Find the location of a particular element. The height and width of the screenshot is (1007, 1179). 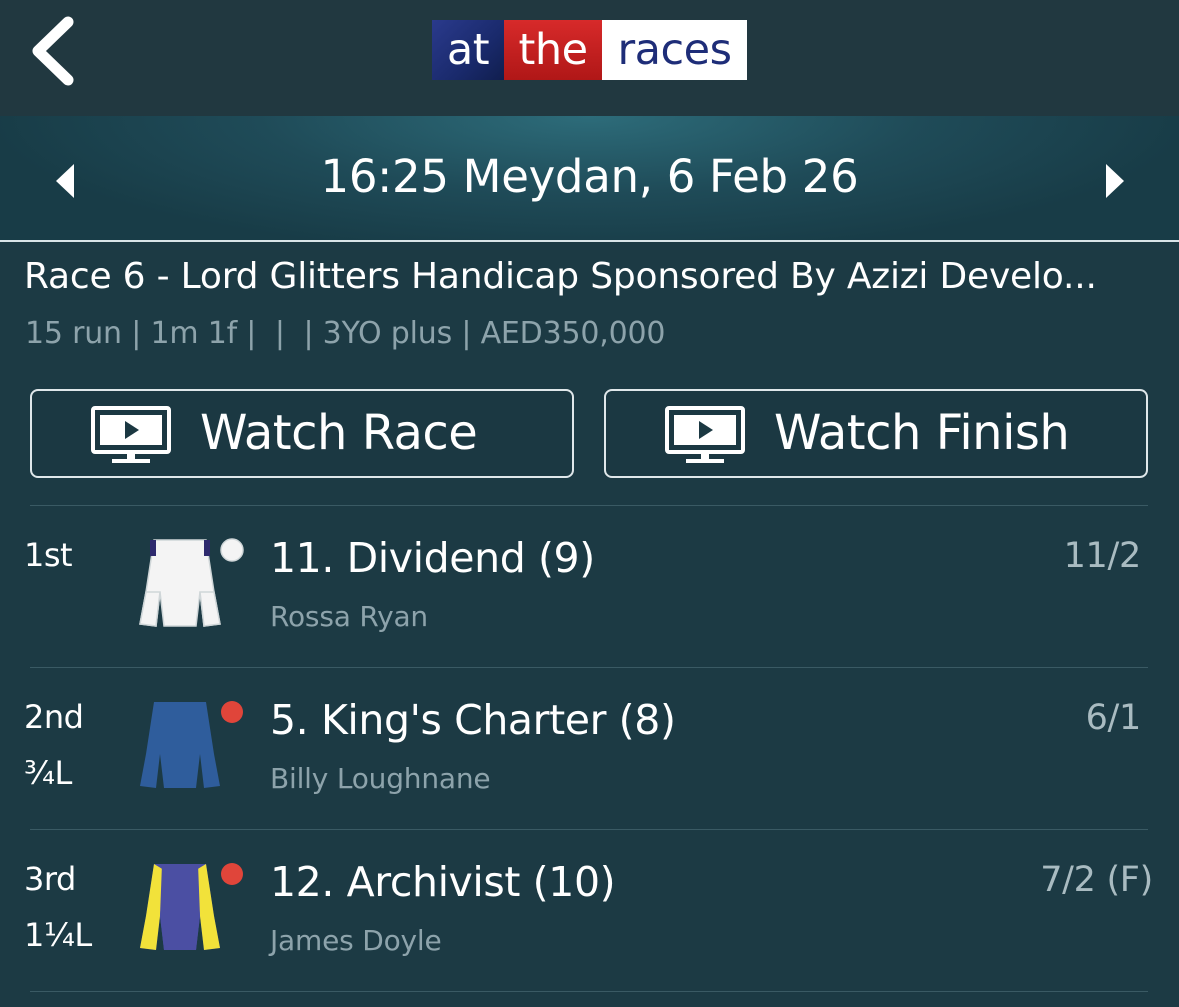

app-header: at the races is located at coordinates (589, 58).